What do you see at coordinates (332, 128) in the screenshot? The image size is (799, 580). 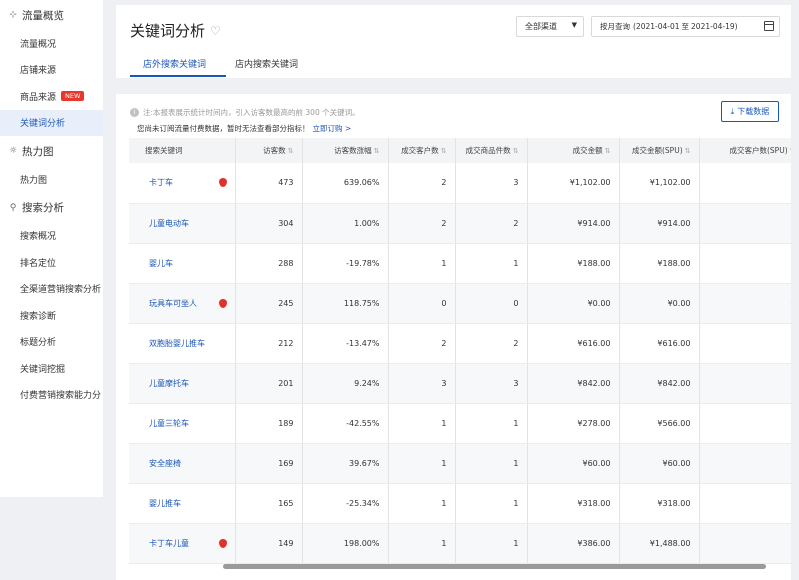 I see `subscribe-link: 立即订购 >` at bounding box center [332, 128].